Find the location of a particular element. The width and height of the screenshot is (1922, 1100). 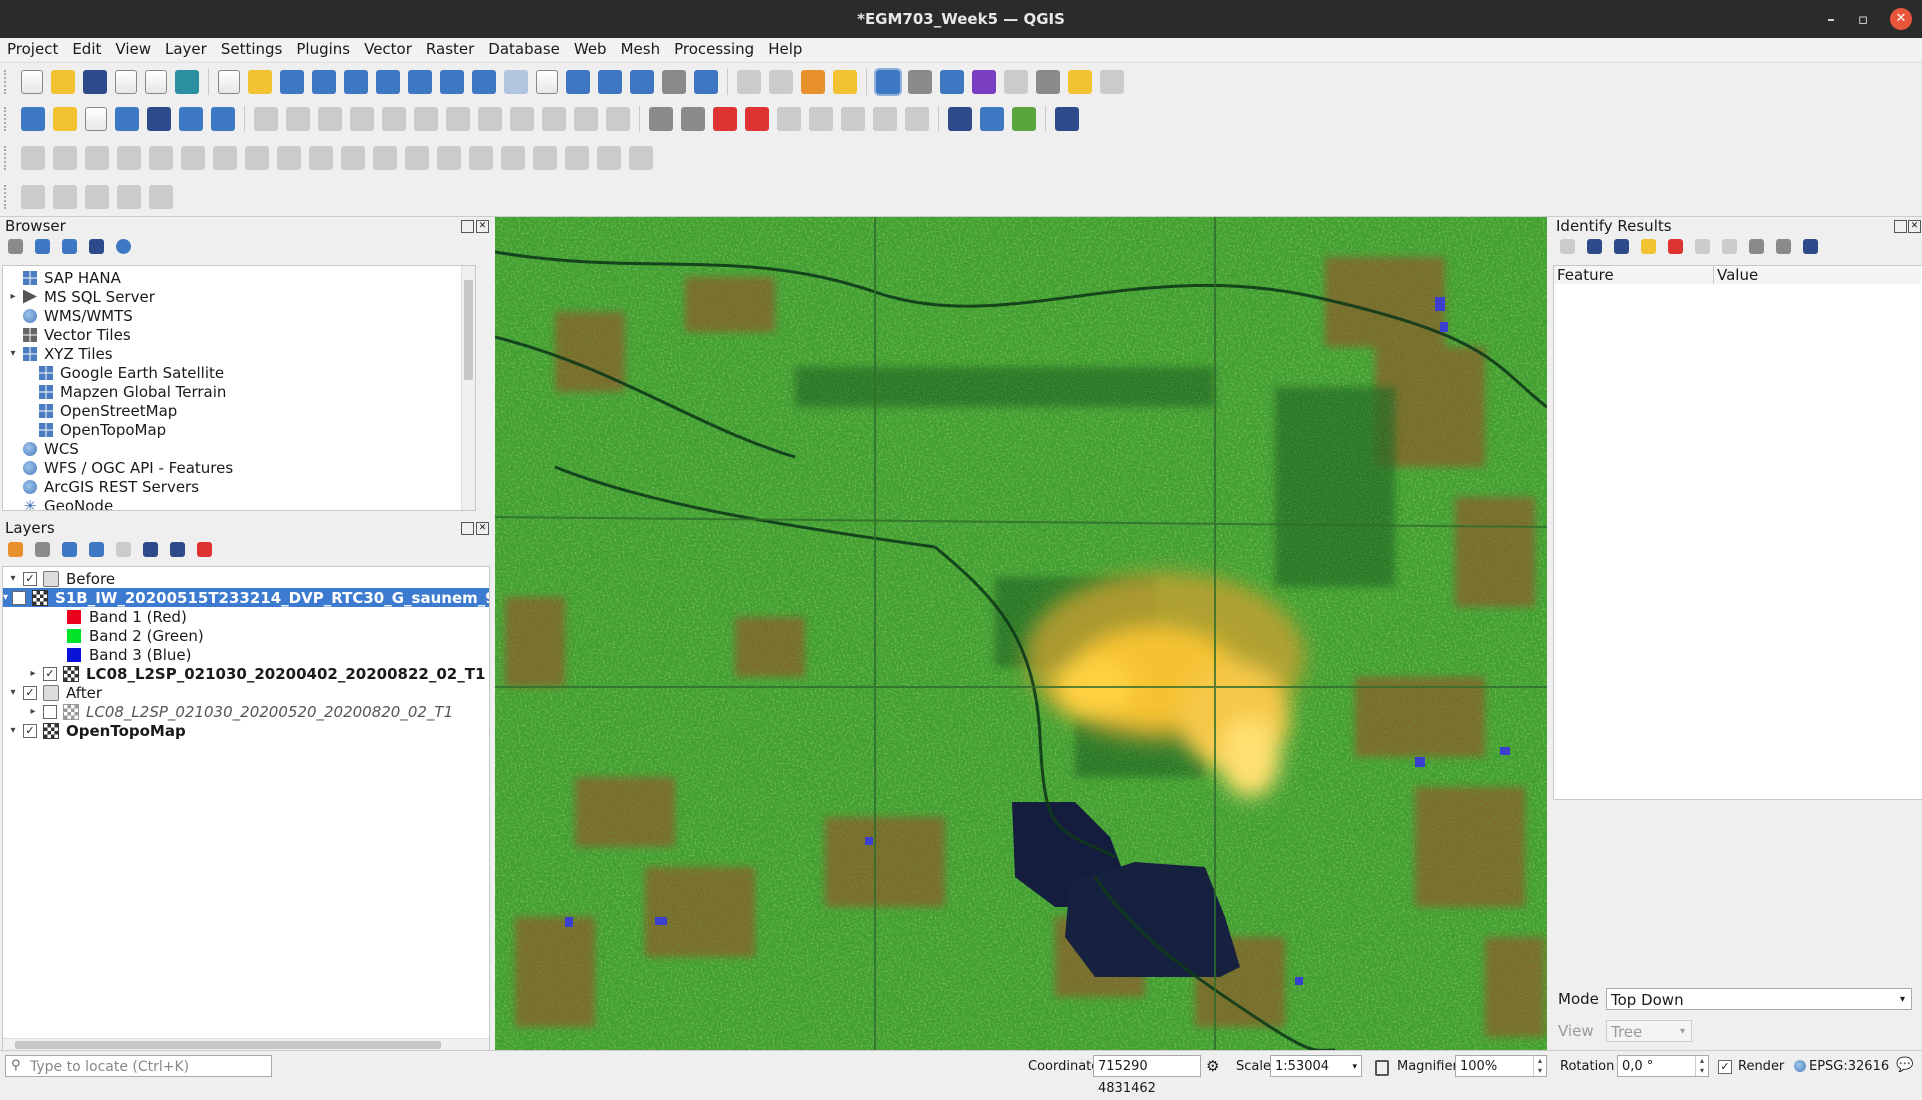

add-wfs-layer-icon is located at coordinates (223, 118).